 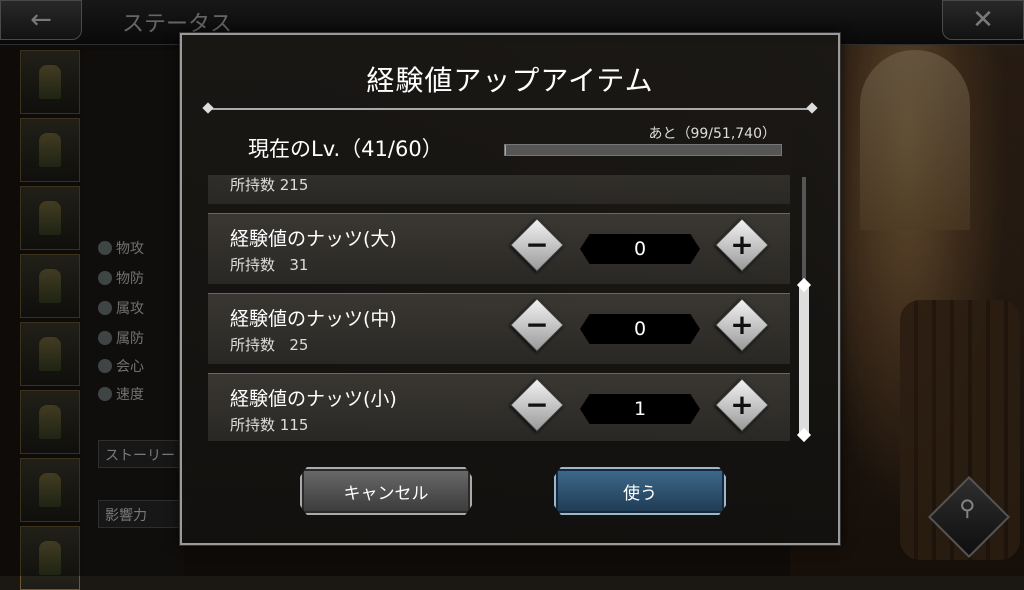 I want to click on list-item: 経験値のナッツ(小) 所持数 115 − 1 +, so click(x=499, y=407).